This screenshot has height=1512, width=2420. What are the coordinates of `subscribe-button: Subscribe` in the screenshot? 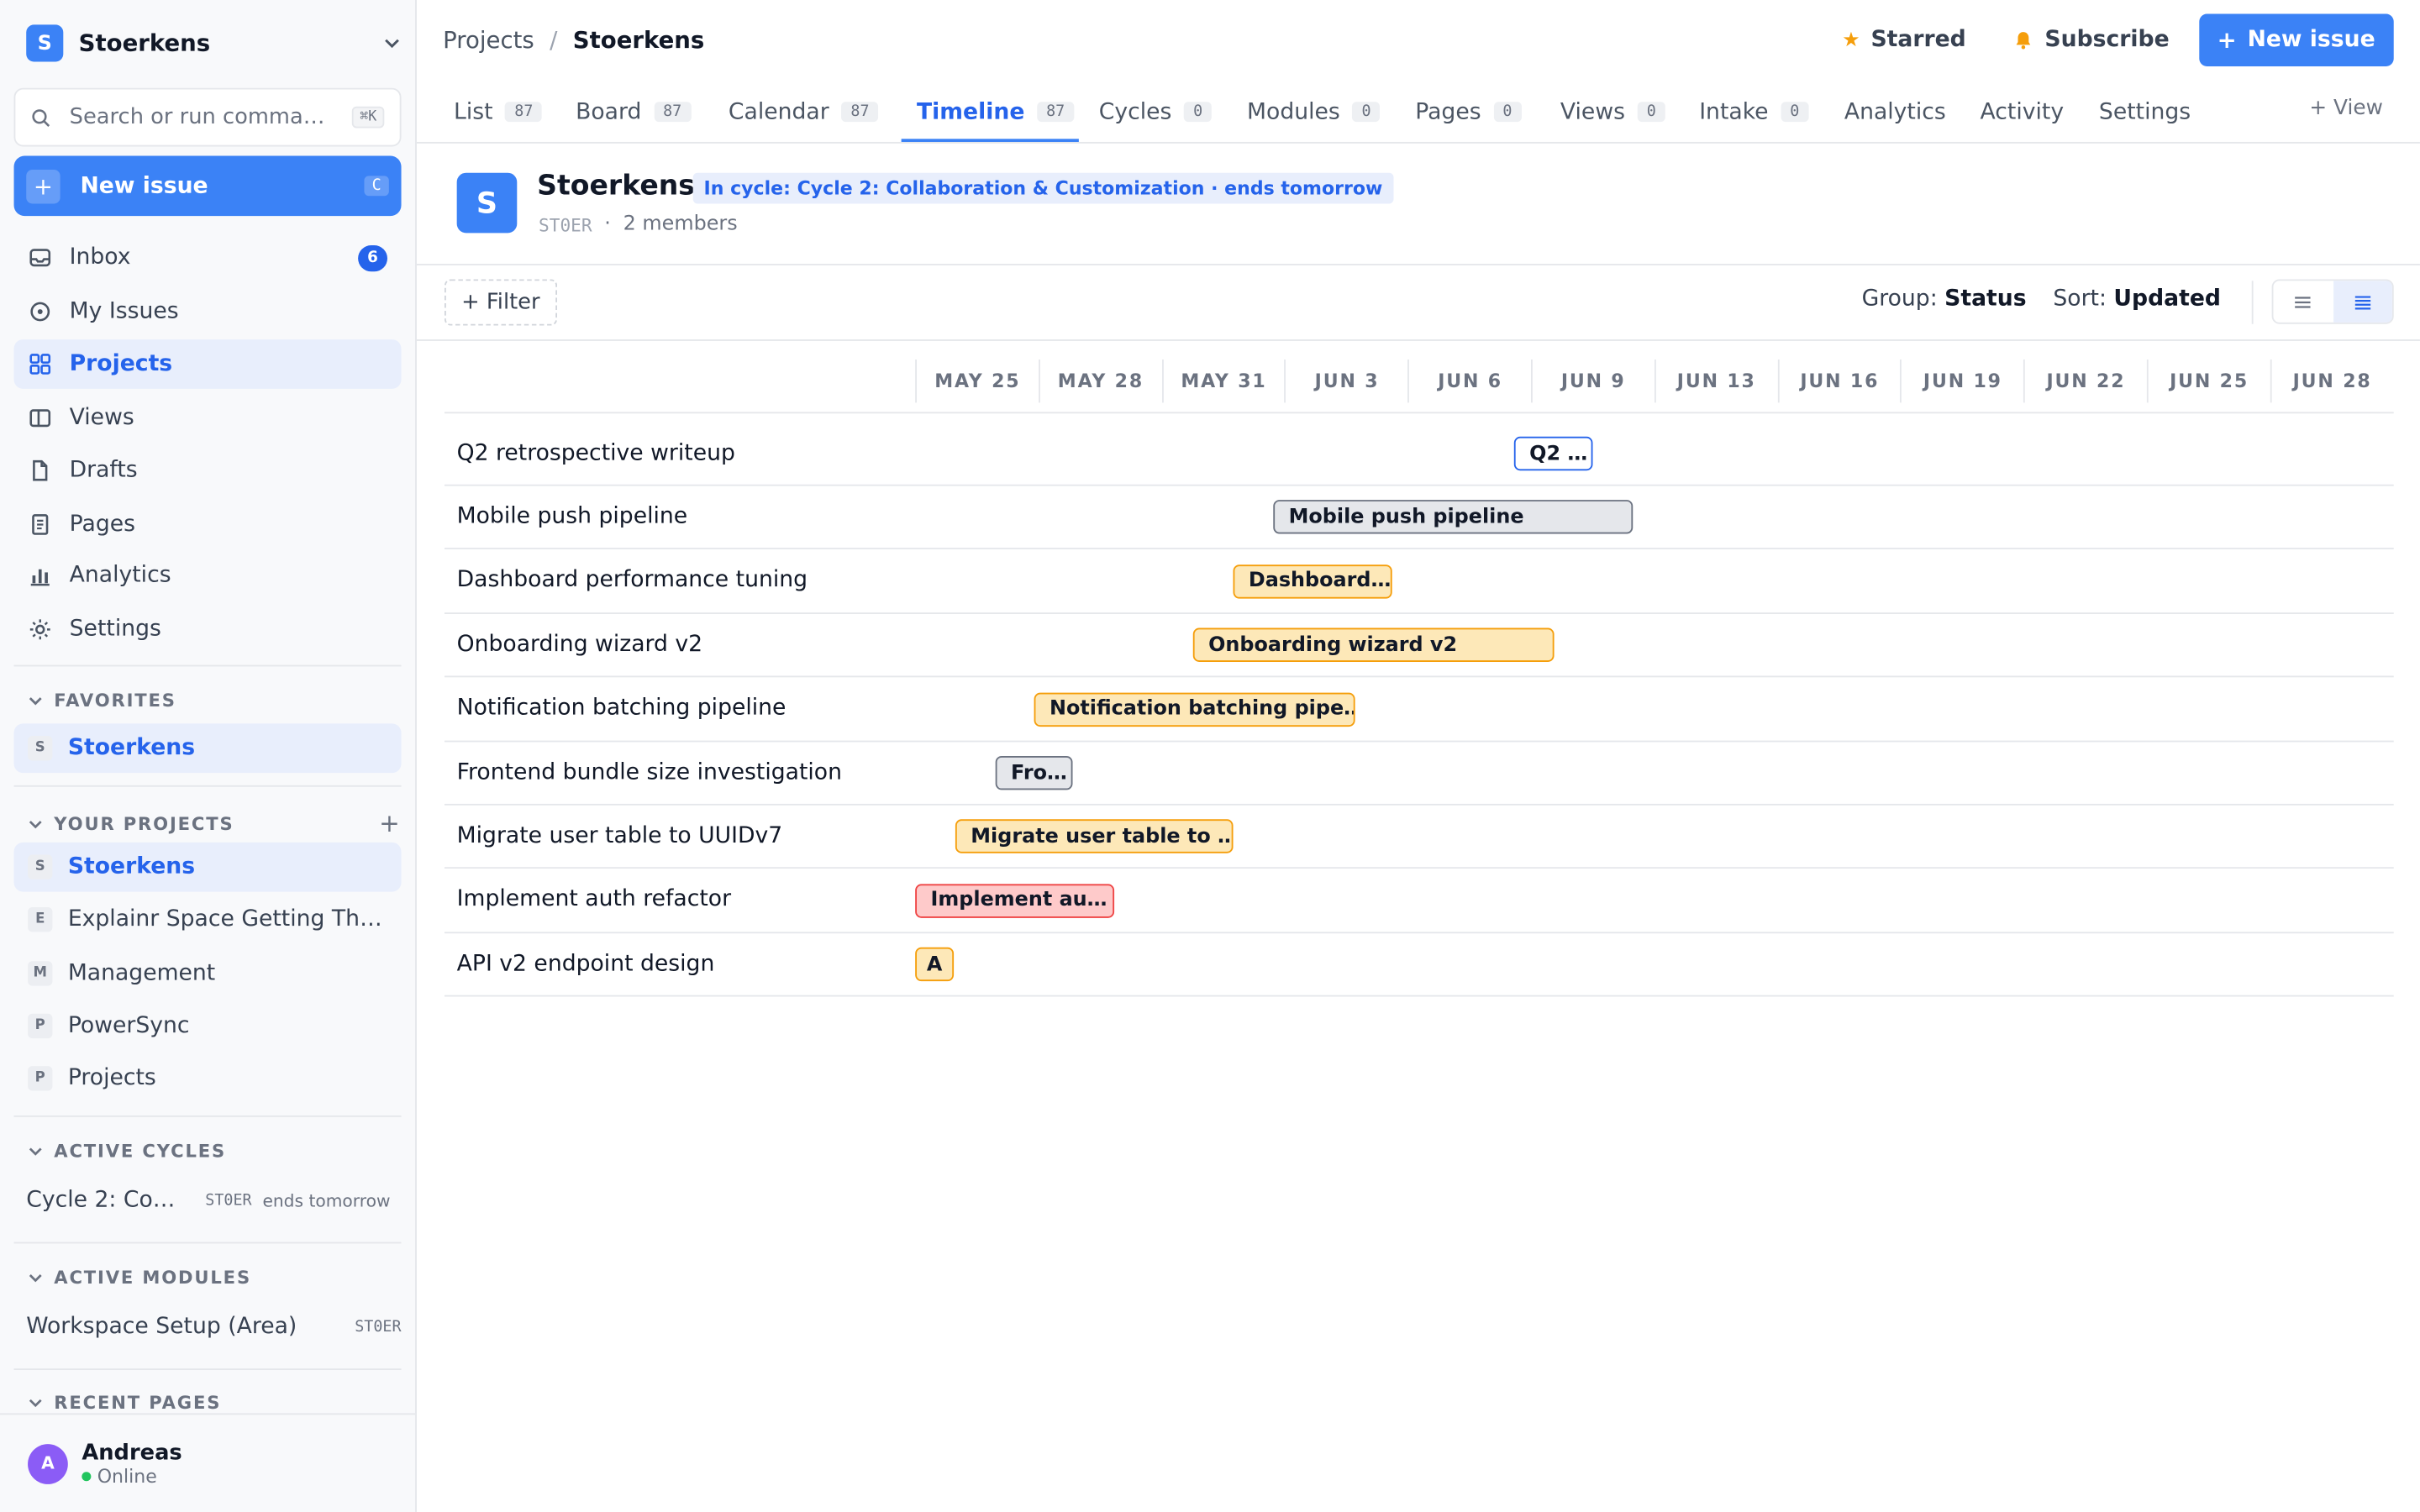 It's located at (2091, 40).